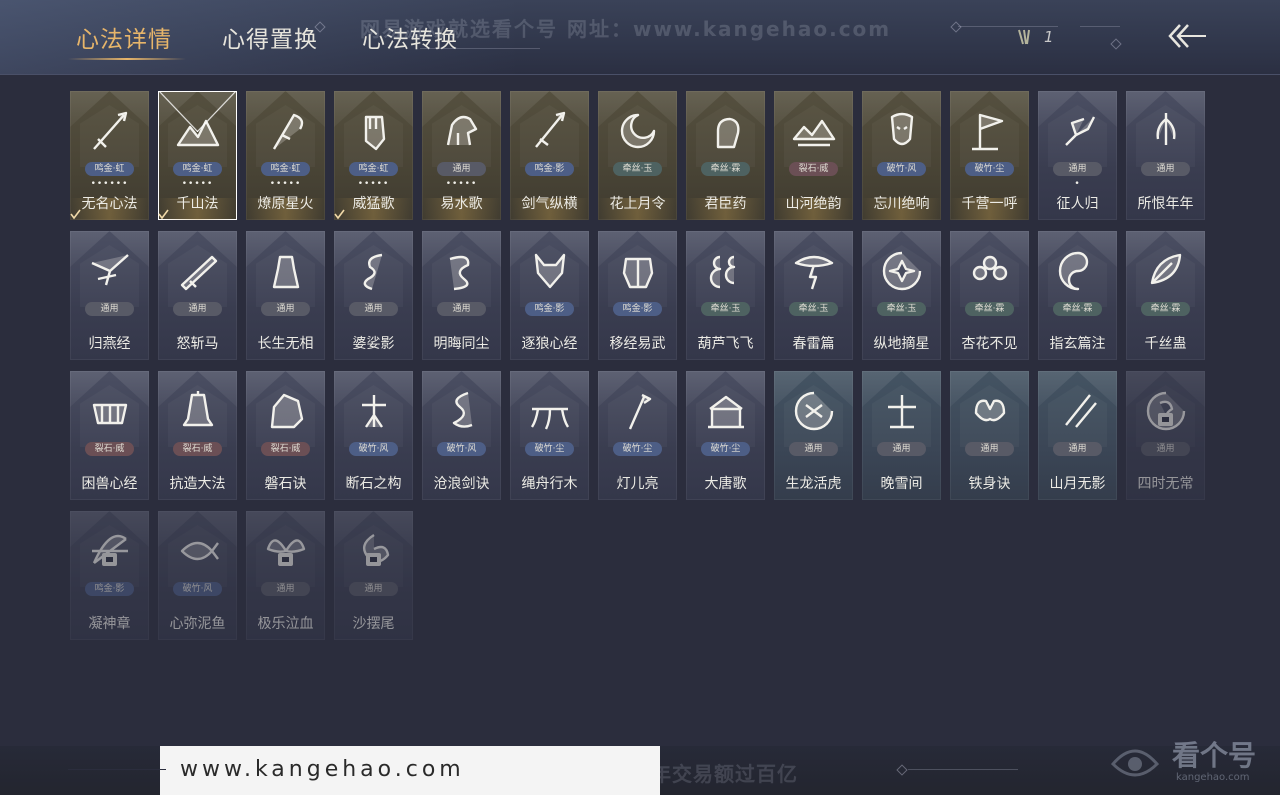 The image size is (1280, 795). What do you see at coordinates (989, 435) in the screenshot?
I see `xinfa-card: 通用 铁身诀` at bounding box center [989, 435].